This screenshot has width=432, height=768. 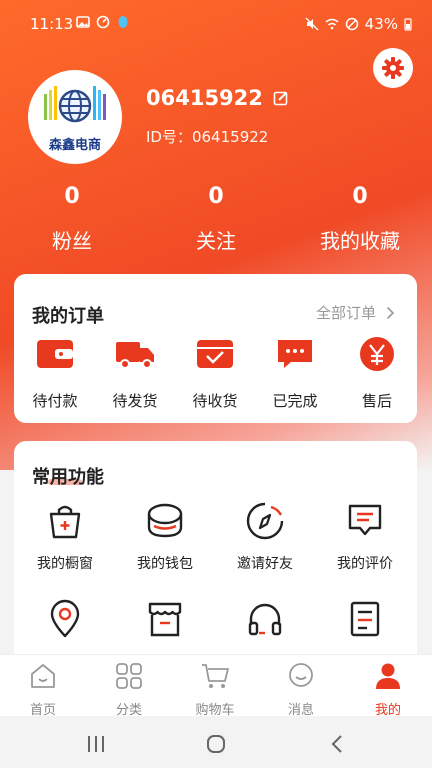 I want to click on tool-showcase: 我的橱窗, so click(x=65, y=537).